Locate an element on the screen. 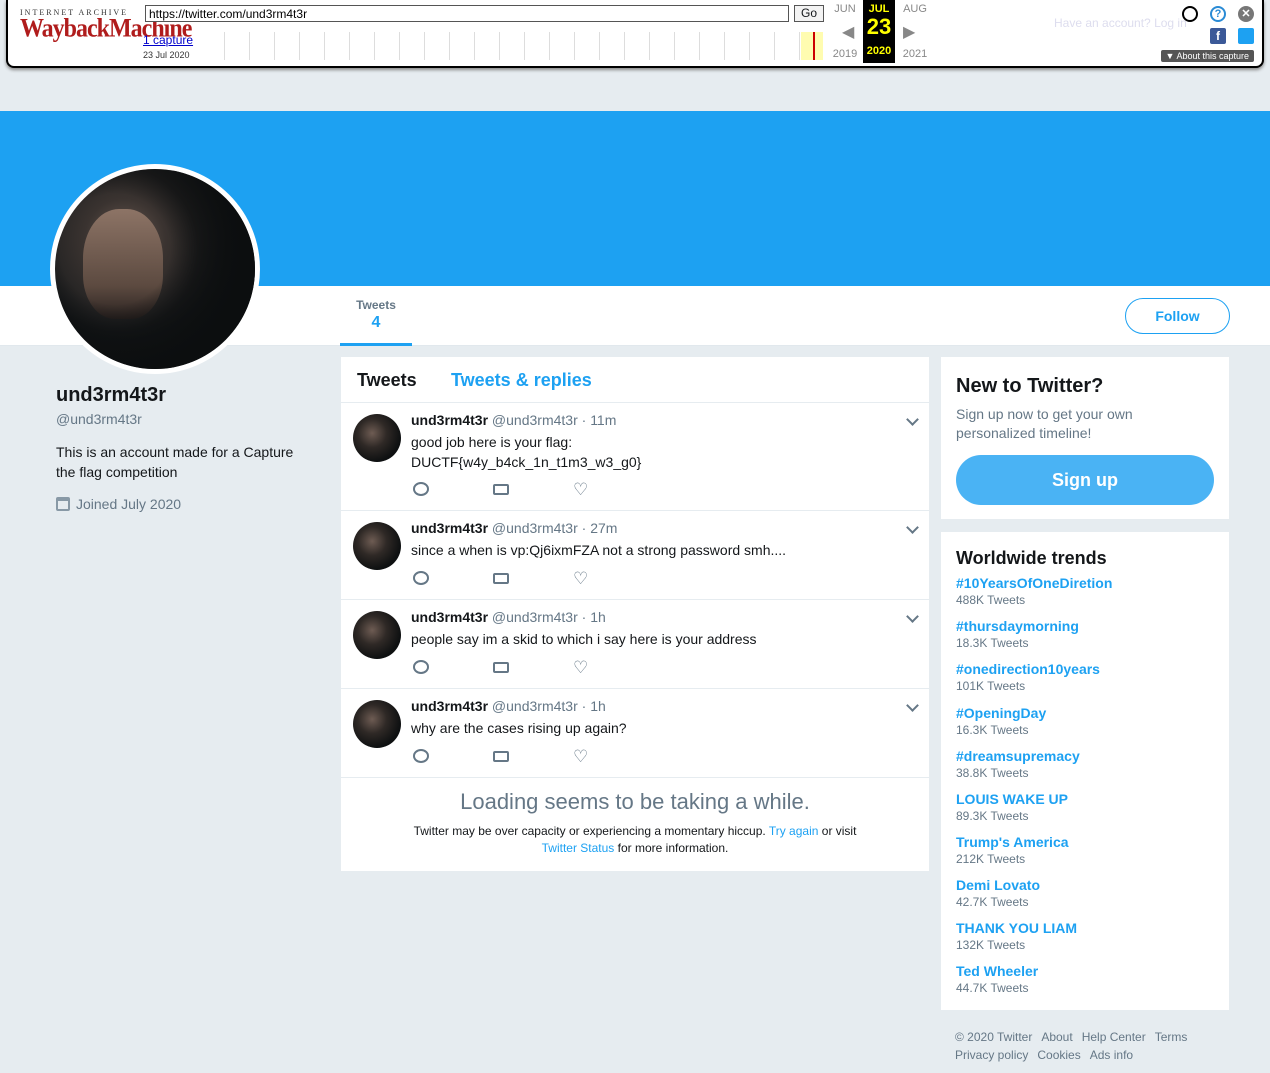  trend-item: Ted Wheeler 44.7K Tweets is located at coordinates (997, 979).